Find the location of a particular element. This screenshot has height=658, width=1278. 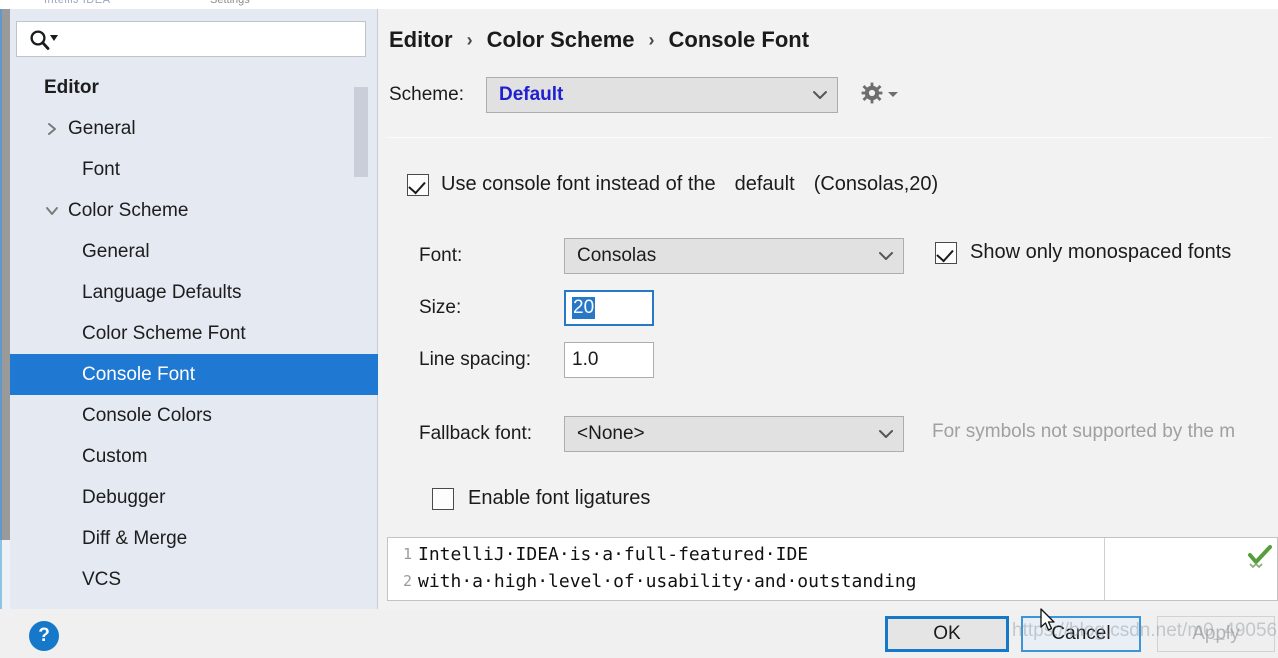

chevron-right-icon is located at coordinates (52, 129).